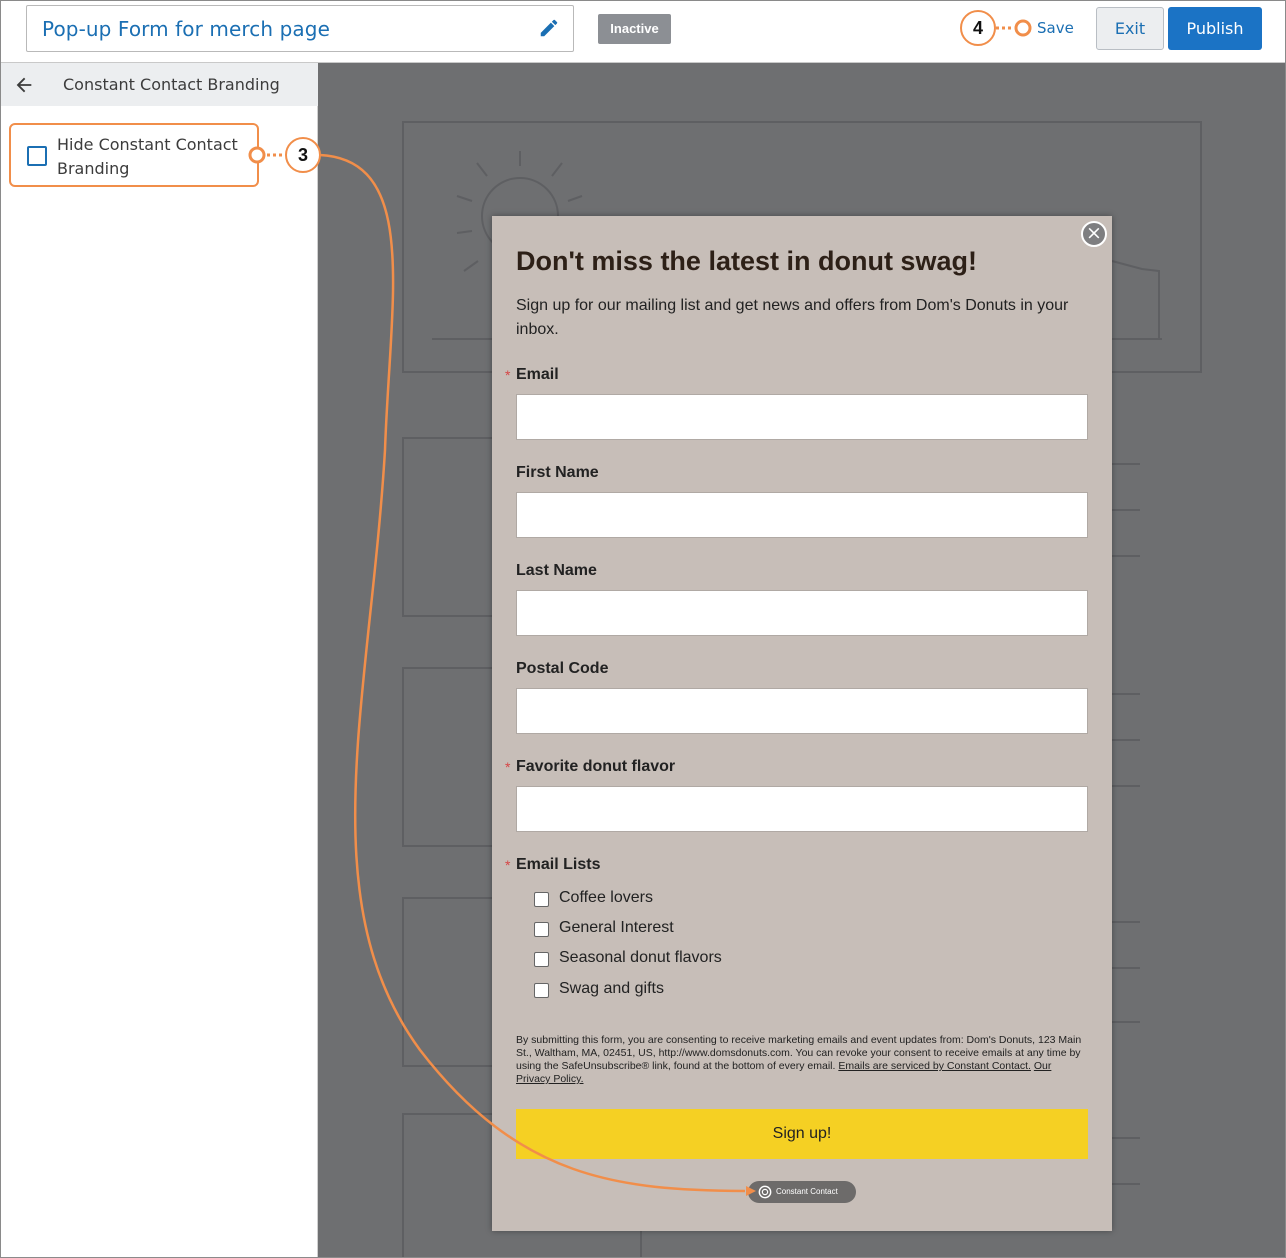 The height and width of the screenshot is (1258, 1286). Describe the element at coordinates (640, 957) in the screenshot. I see `list-label: Seasonal donut flavors` at that location.